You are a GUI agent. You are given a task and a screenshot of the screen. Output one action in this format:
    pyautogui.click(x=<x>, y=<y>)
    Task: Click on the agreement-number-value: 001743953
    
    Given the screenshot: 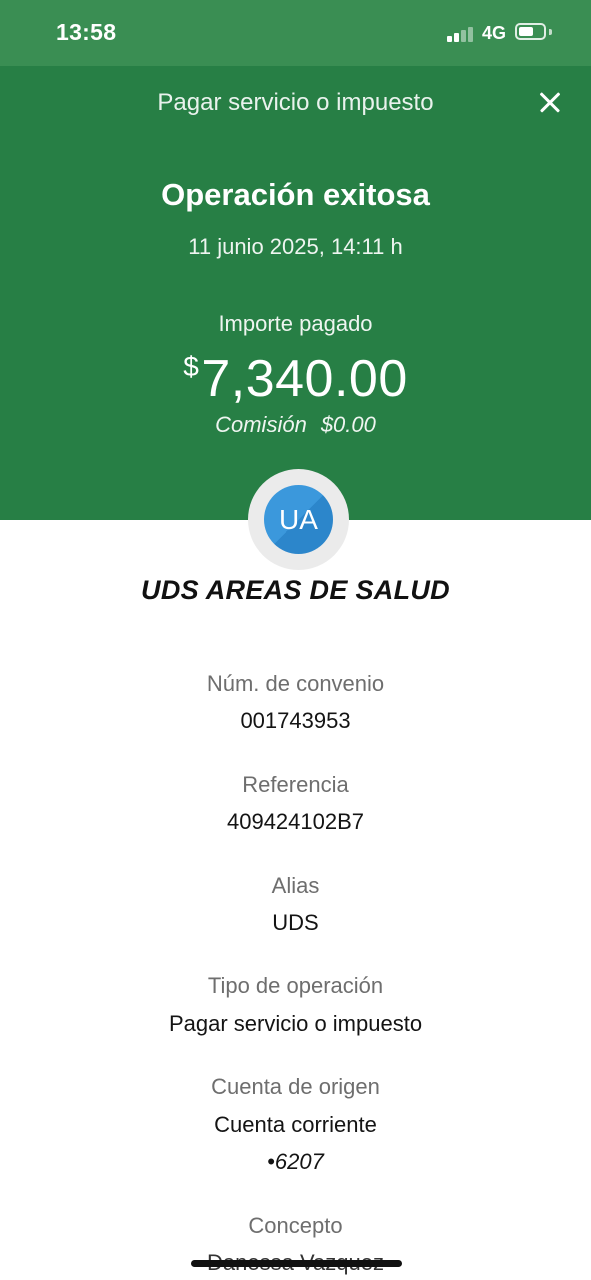 What is the action you would take?
    pyautogui.click(x=295, y=720)
    